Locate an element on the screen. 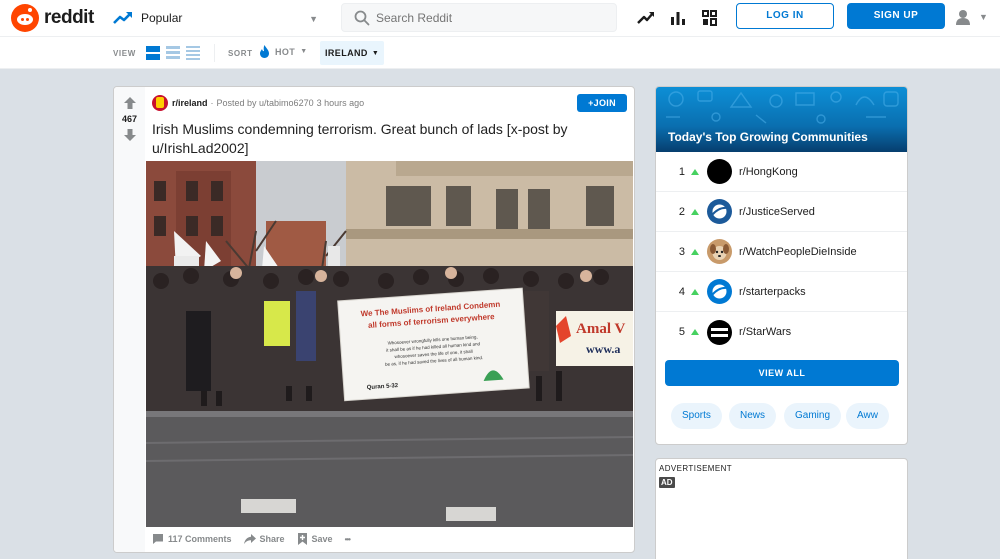 This screenshot has height=559, width=1000. search-icon is located at coordinates (362, 17).